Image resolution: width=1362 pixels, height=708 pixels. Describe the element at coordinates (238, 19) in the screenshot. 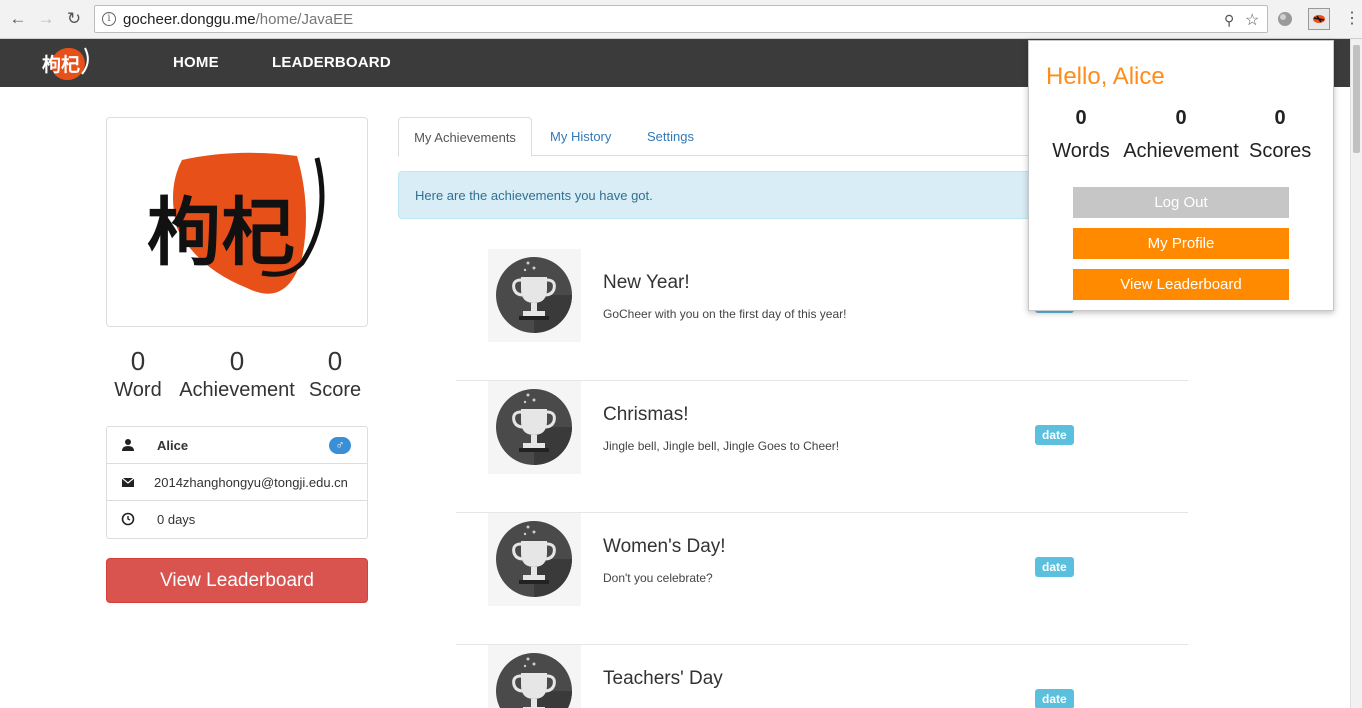

I see `url-text: gocheer.donggu.me/home/JavaEE` at that location.